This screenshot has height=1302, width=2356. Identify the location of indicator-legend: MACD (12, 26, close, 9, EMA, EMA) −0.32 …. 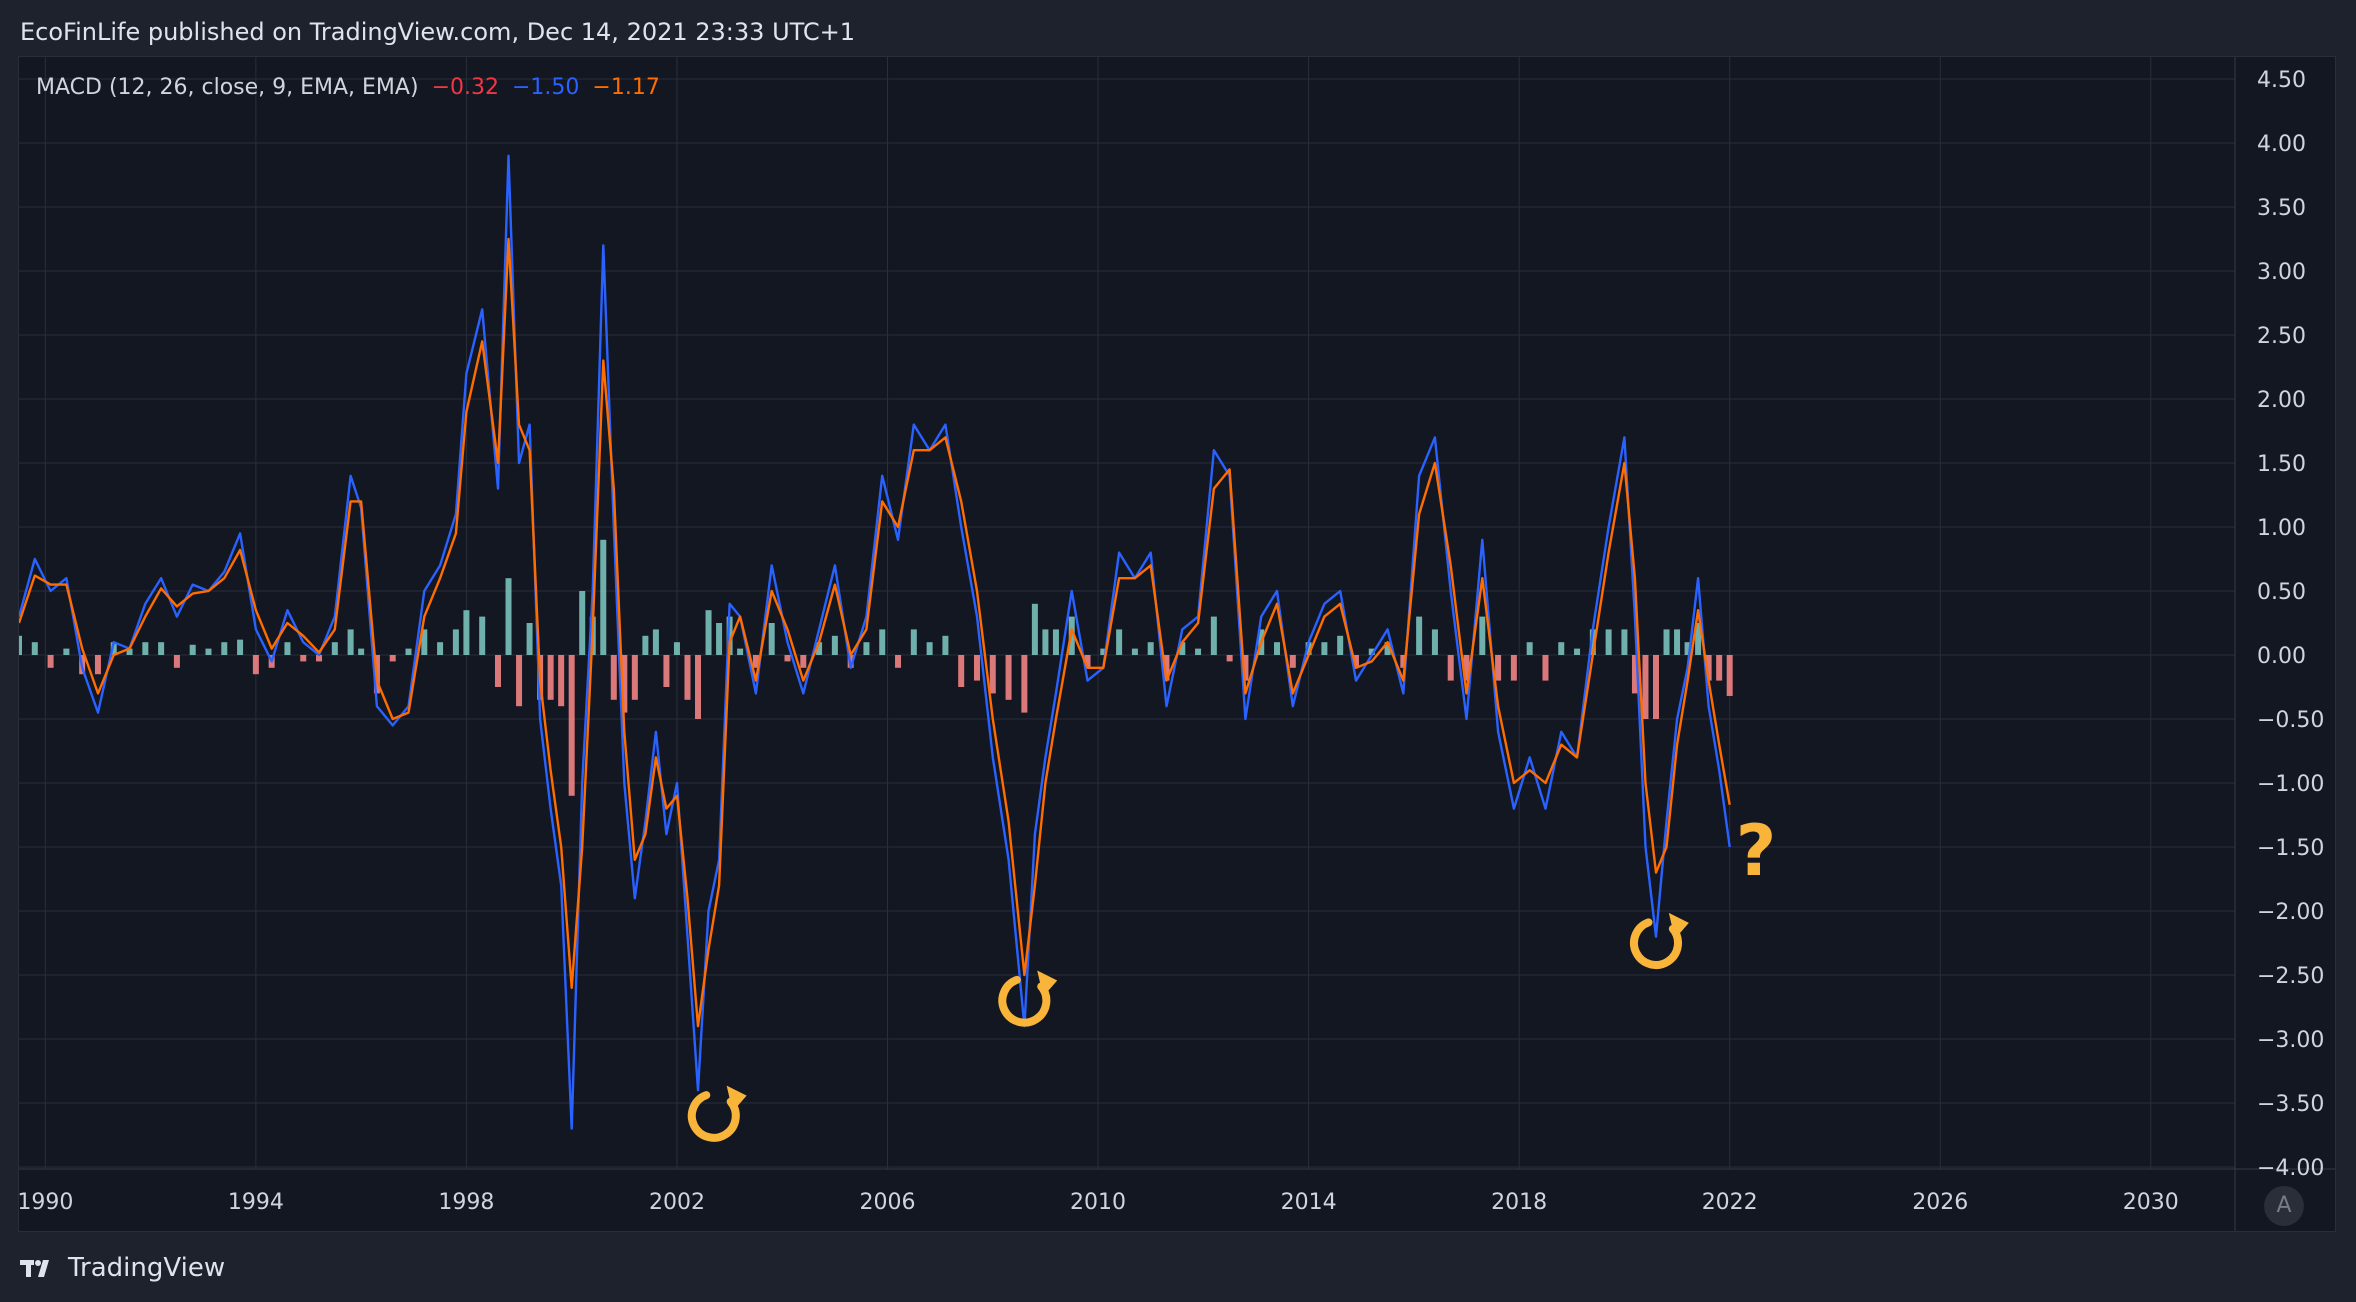
(351, 88).